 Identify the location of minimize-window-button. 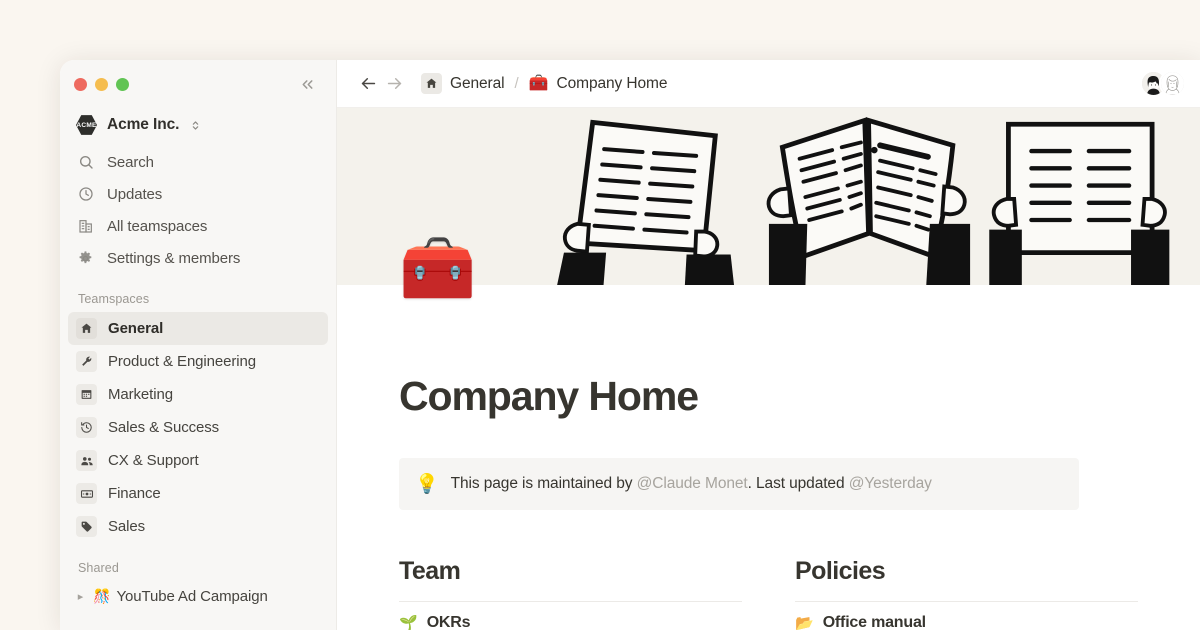
(101, 84).